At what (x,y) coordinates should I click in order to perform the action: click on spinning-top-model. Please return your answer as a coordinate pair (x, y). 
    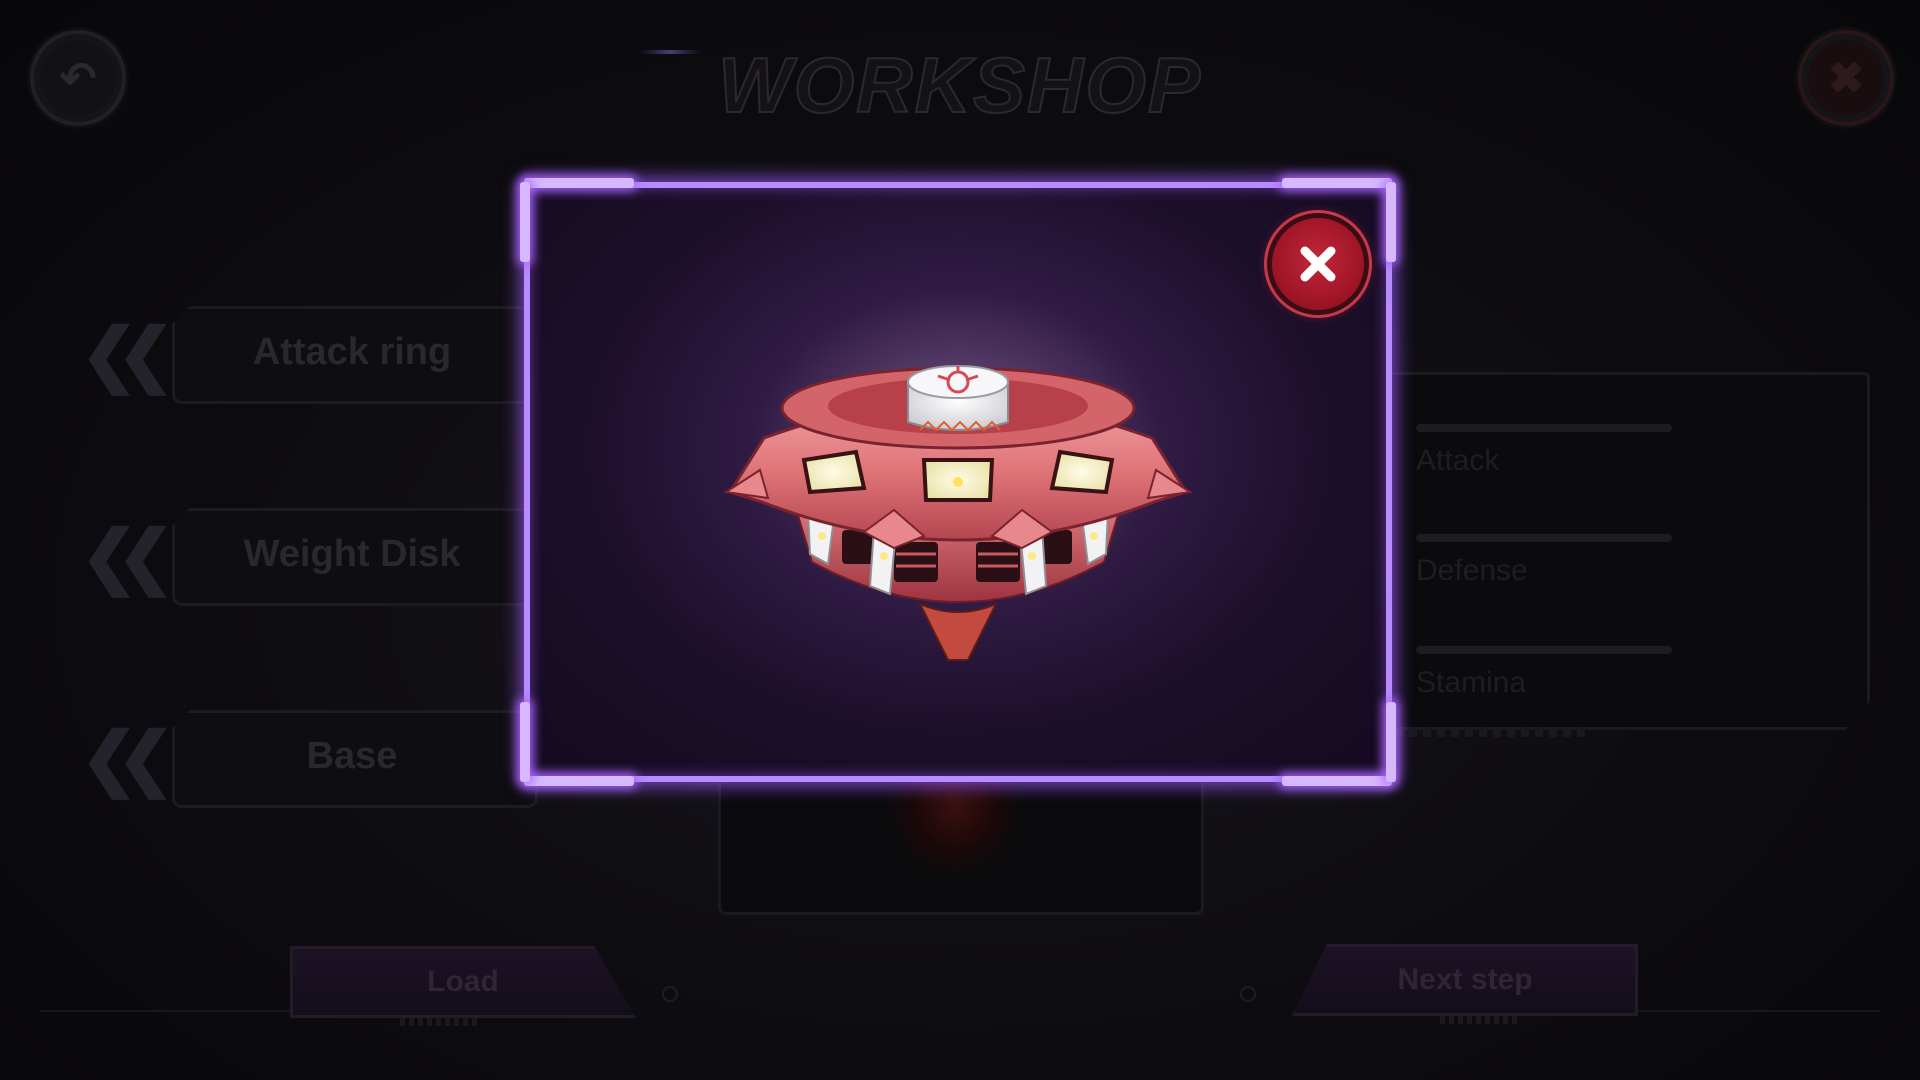
    Looking at the image, I should click on (958, 502).